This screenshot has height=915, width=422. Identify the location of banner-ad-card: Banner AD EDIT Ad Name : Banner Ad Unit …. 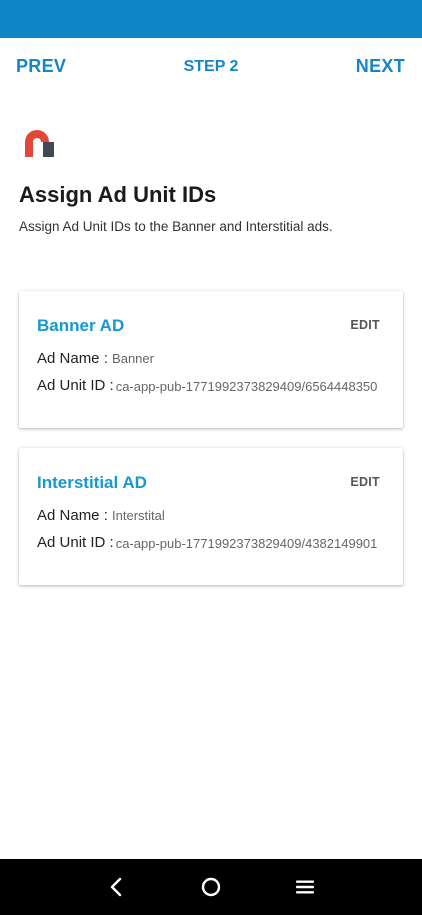
(211, 359).